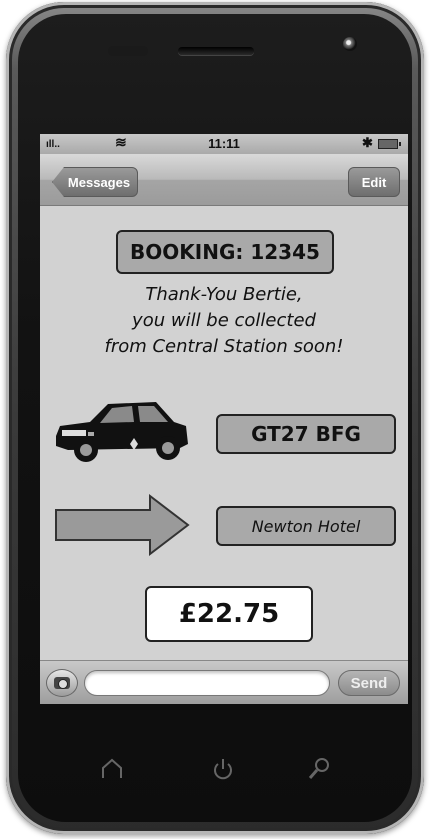 The height and width of the screenshot is (839, 430). I want to click on message-line-2: you will be collected, so click(224, 320).